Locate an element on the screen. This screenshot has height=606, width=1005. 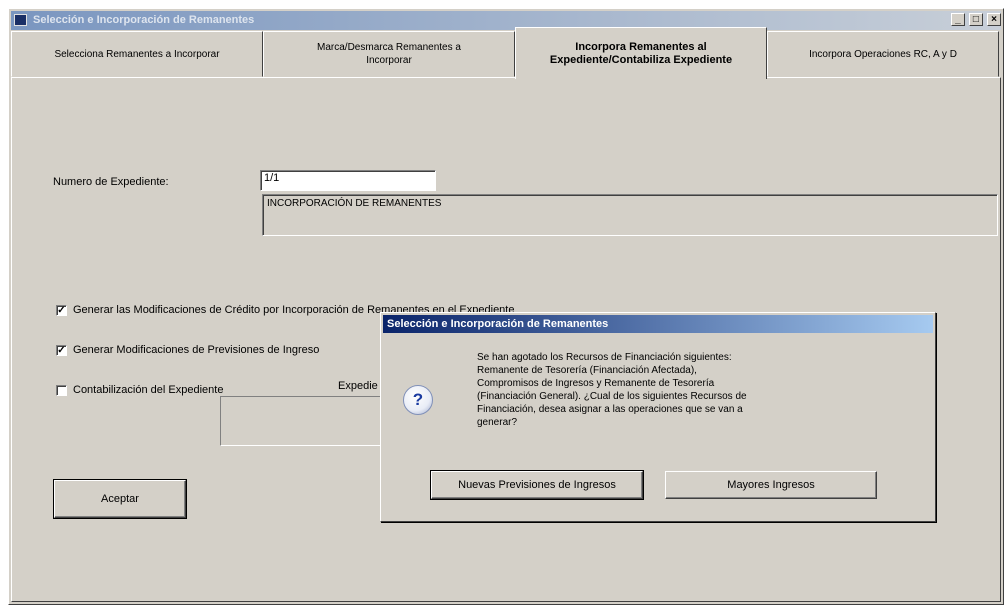
message-line: generar? is located at coordinates (497, 422).